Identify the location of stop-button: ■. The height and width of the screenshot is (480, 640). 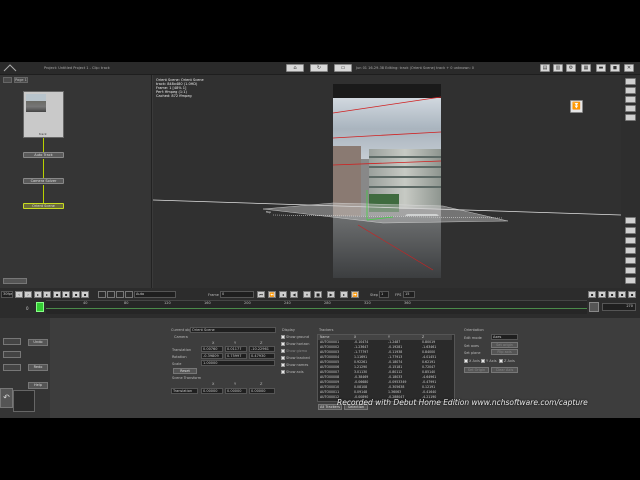
(318, 294).